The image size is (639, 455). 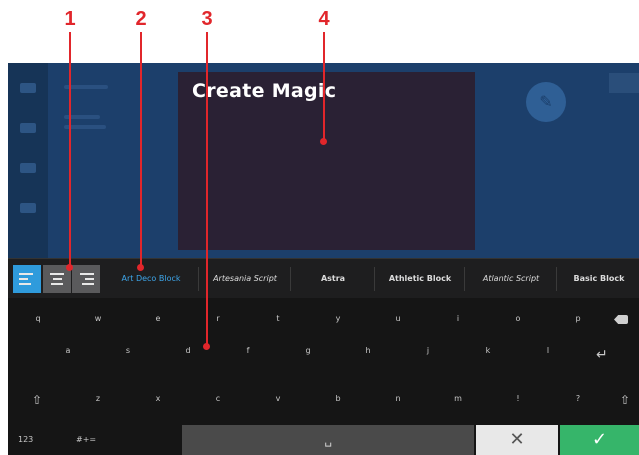 What do you see at coordinates (98, 318) in the screenshot?
I see `key-w: w` at bounding box center [98, 318].